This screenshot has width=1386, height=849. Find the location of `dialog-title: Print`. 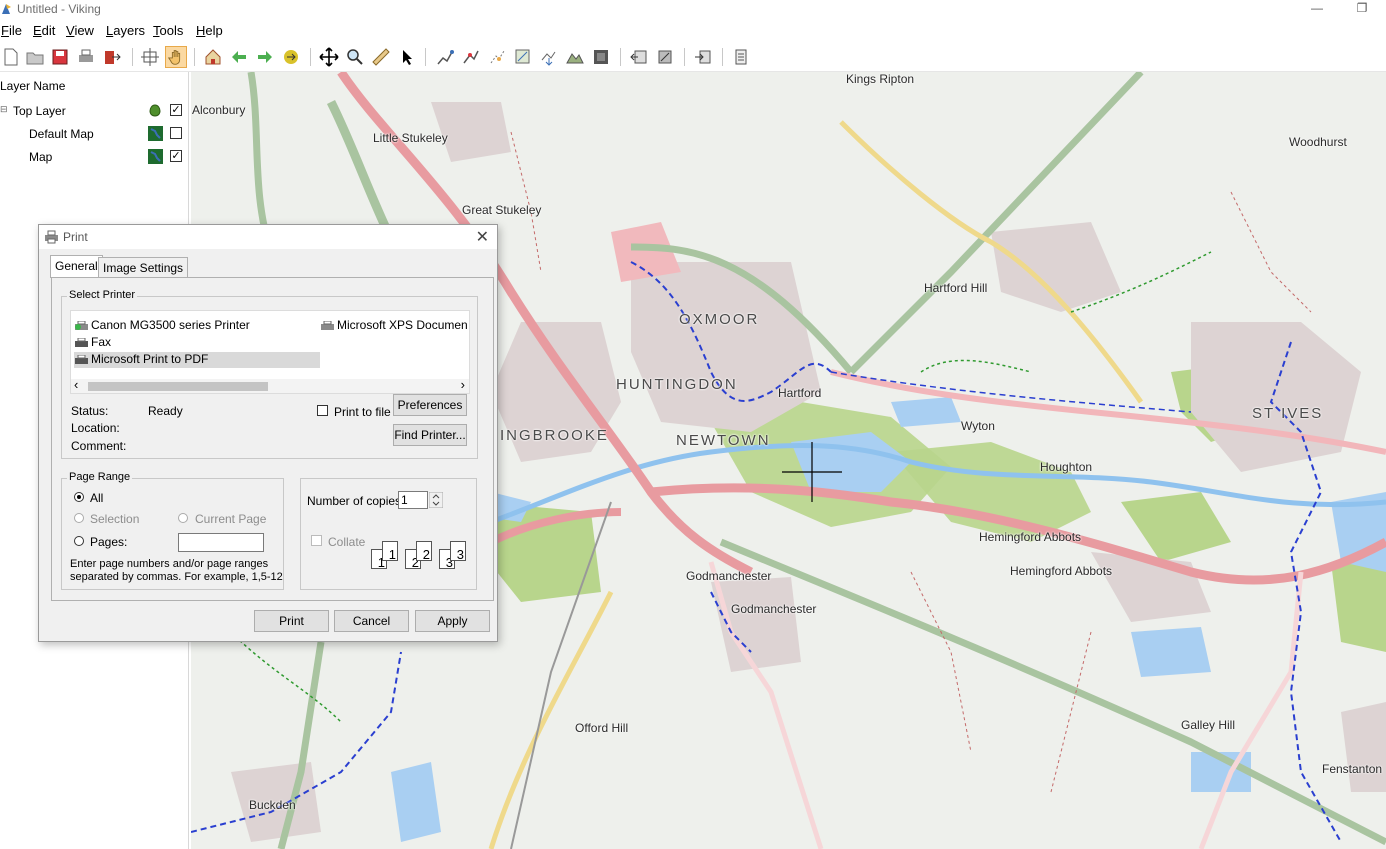

dialog-title: Print is located at coordinates (75, 237).